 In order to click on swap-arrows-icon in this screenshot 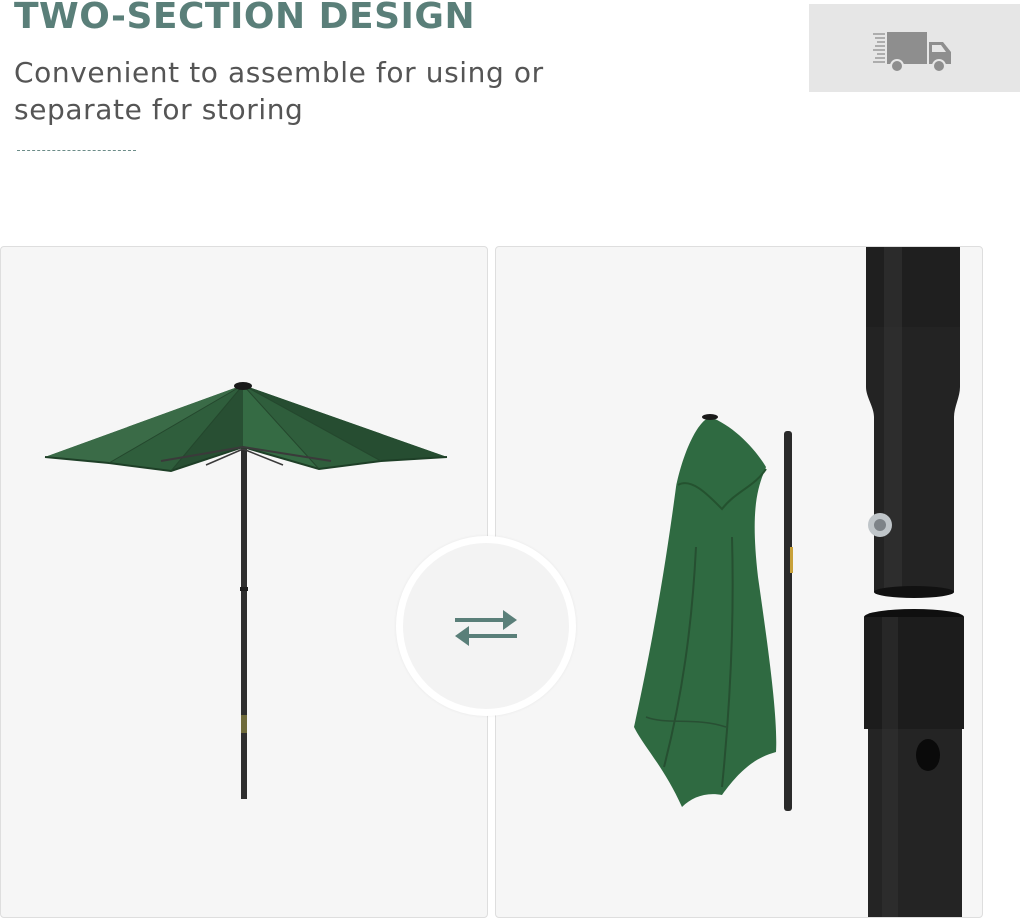, I will do `click(486, 628)`.